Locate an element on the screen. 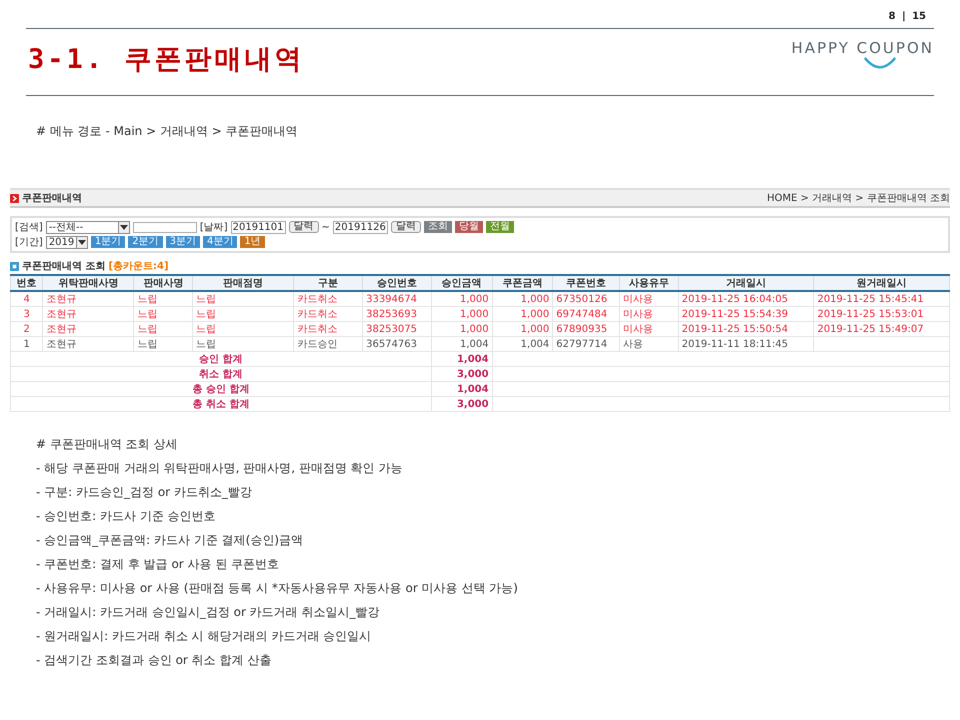 The width and height of the screenshot is (960, 720). period-button: 1분기 is located at coordinates (108, 242).